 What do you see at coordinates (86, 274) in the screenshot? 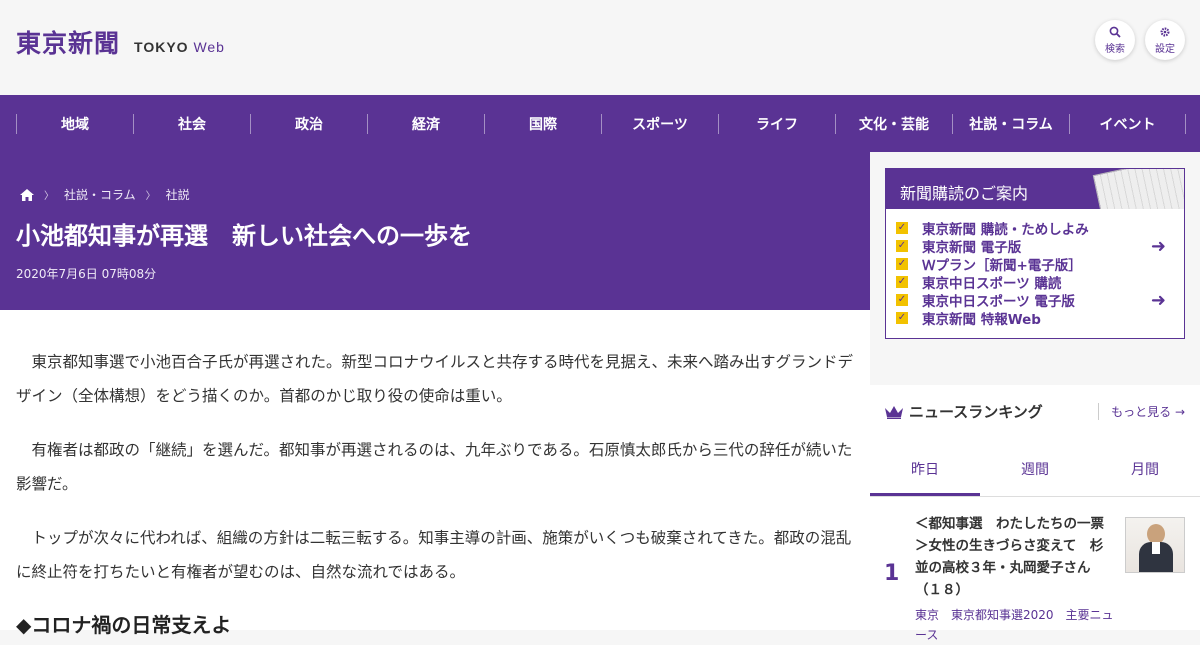
I see `article-date: 2020年7月6日 07時08分` at bounding box center [86, 274].